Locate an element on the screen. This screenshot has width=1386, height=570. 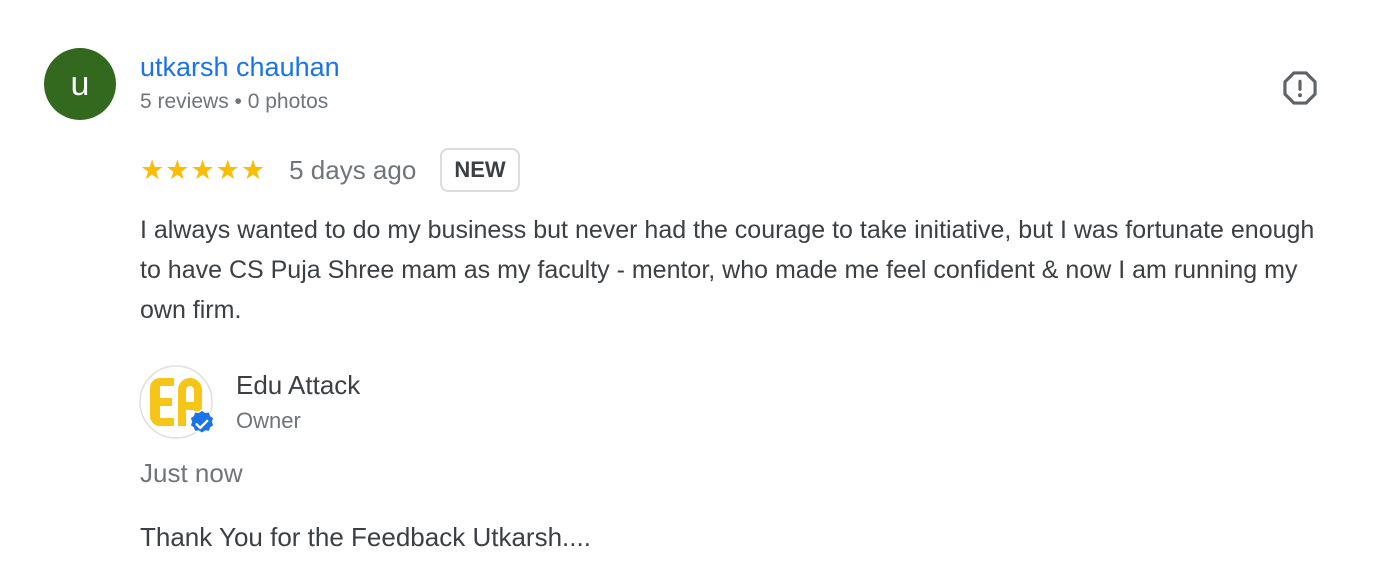
reviewer-meta: 5 reviews • 0 photos is located at coordinates (234, 101).